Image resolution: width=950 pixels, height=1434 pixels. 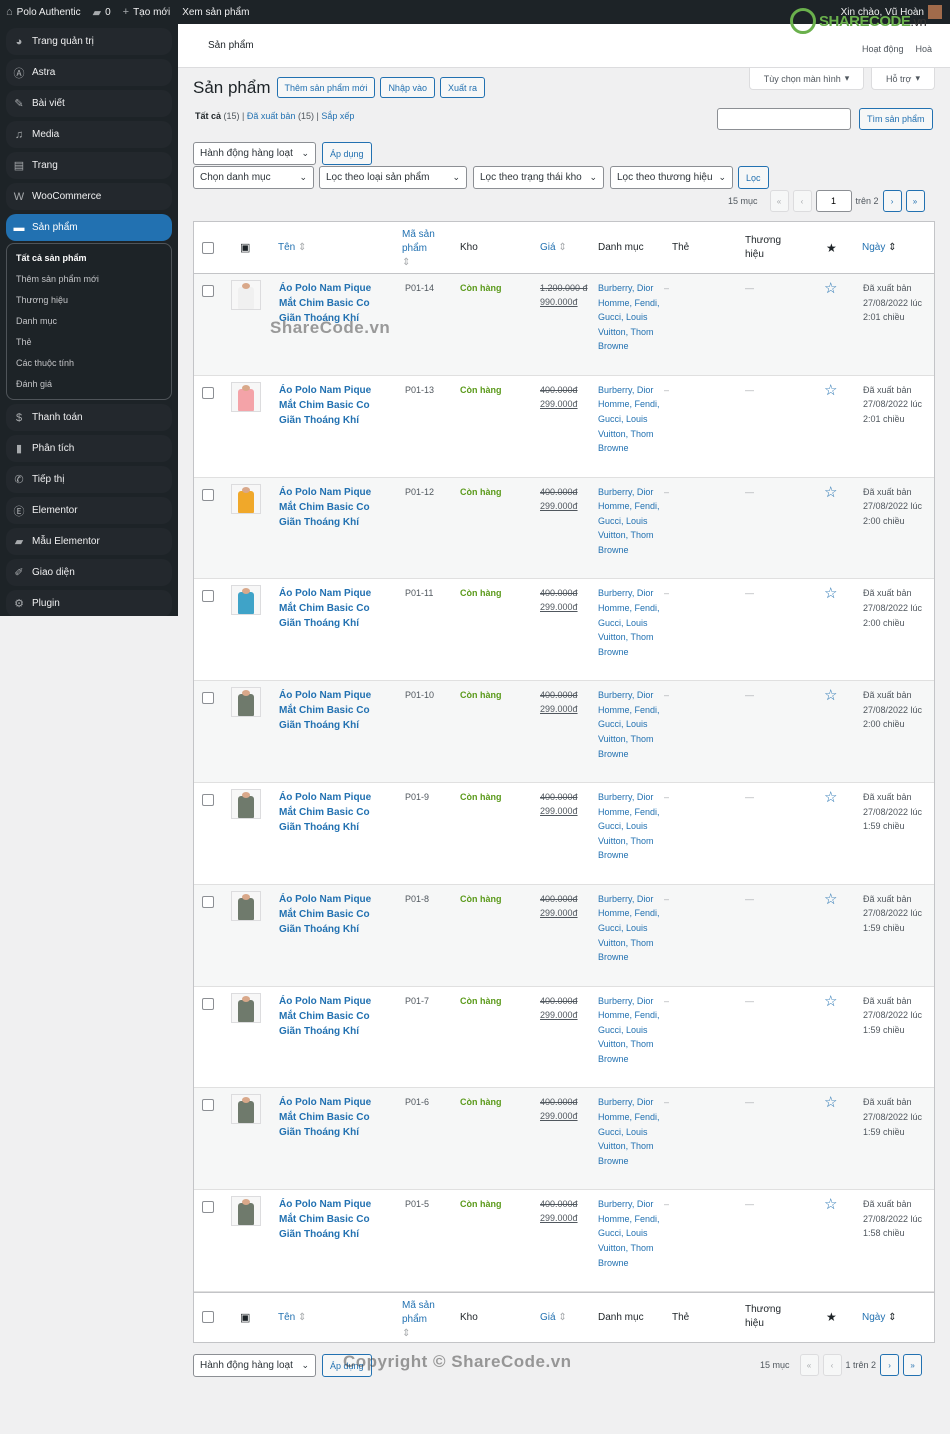 What do you see at coordinates (271, 116) in the screenshot?
I see `view-published: Đã xuất bản` at bounding box center [271, 116].